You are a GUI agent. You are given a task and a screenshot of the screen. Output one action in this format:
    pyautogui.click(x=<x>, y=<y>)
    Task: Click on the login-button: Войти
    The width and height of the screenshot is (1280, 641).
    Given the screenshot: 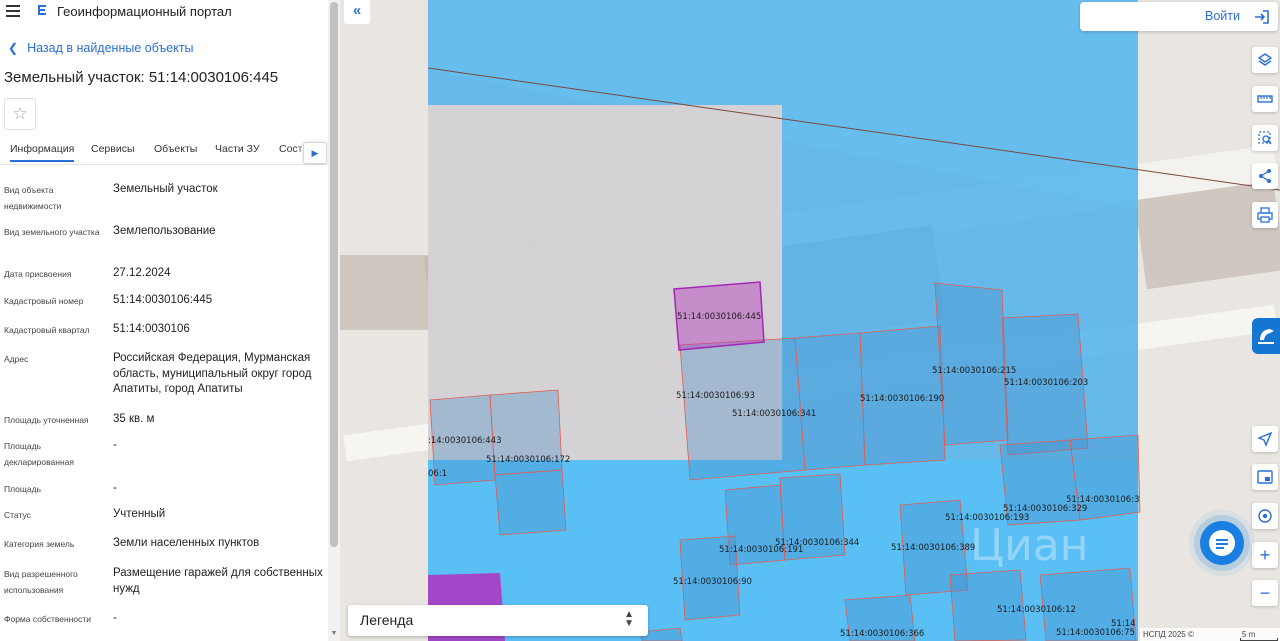 What is the action you would take?
    pyautogui.click(x=1179, y=16)
    